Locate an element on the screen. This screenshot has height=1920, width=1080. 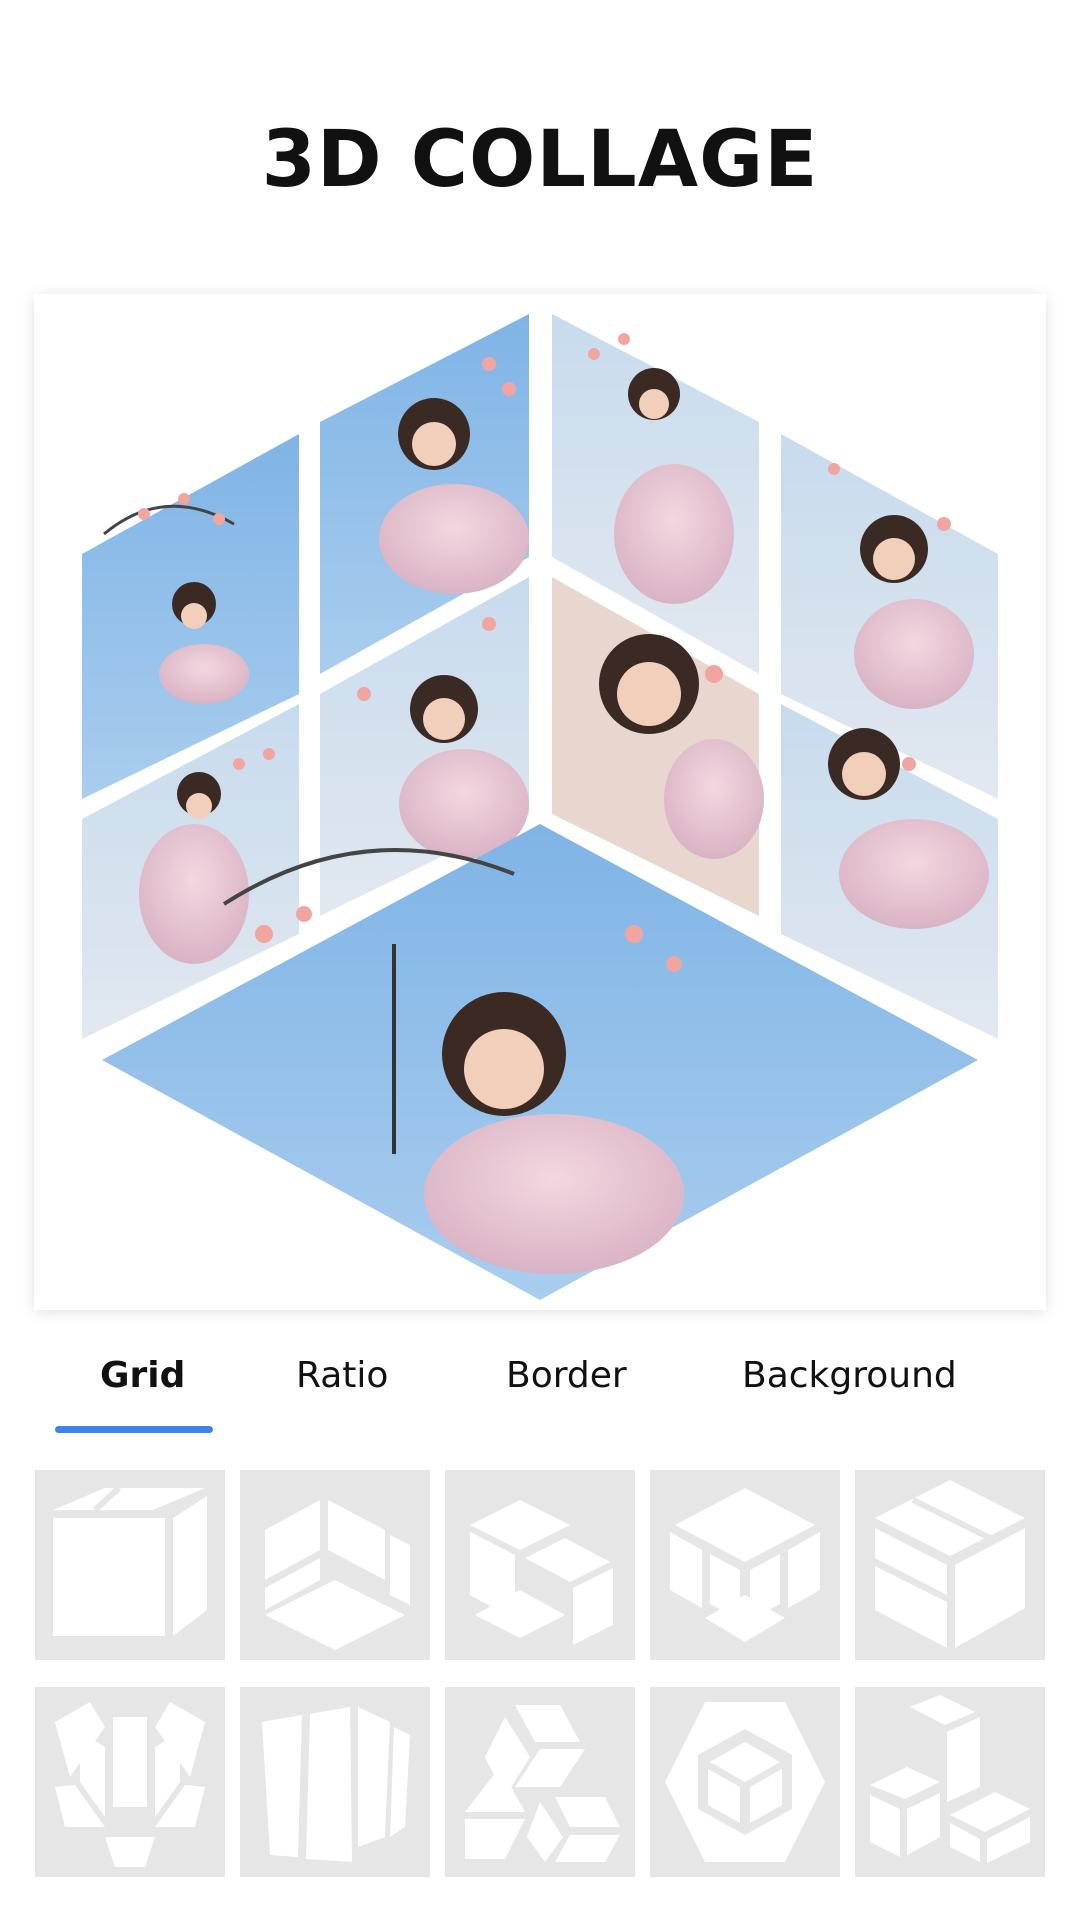
cube-split-icon is located at coordinates (337, 1575).